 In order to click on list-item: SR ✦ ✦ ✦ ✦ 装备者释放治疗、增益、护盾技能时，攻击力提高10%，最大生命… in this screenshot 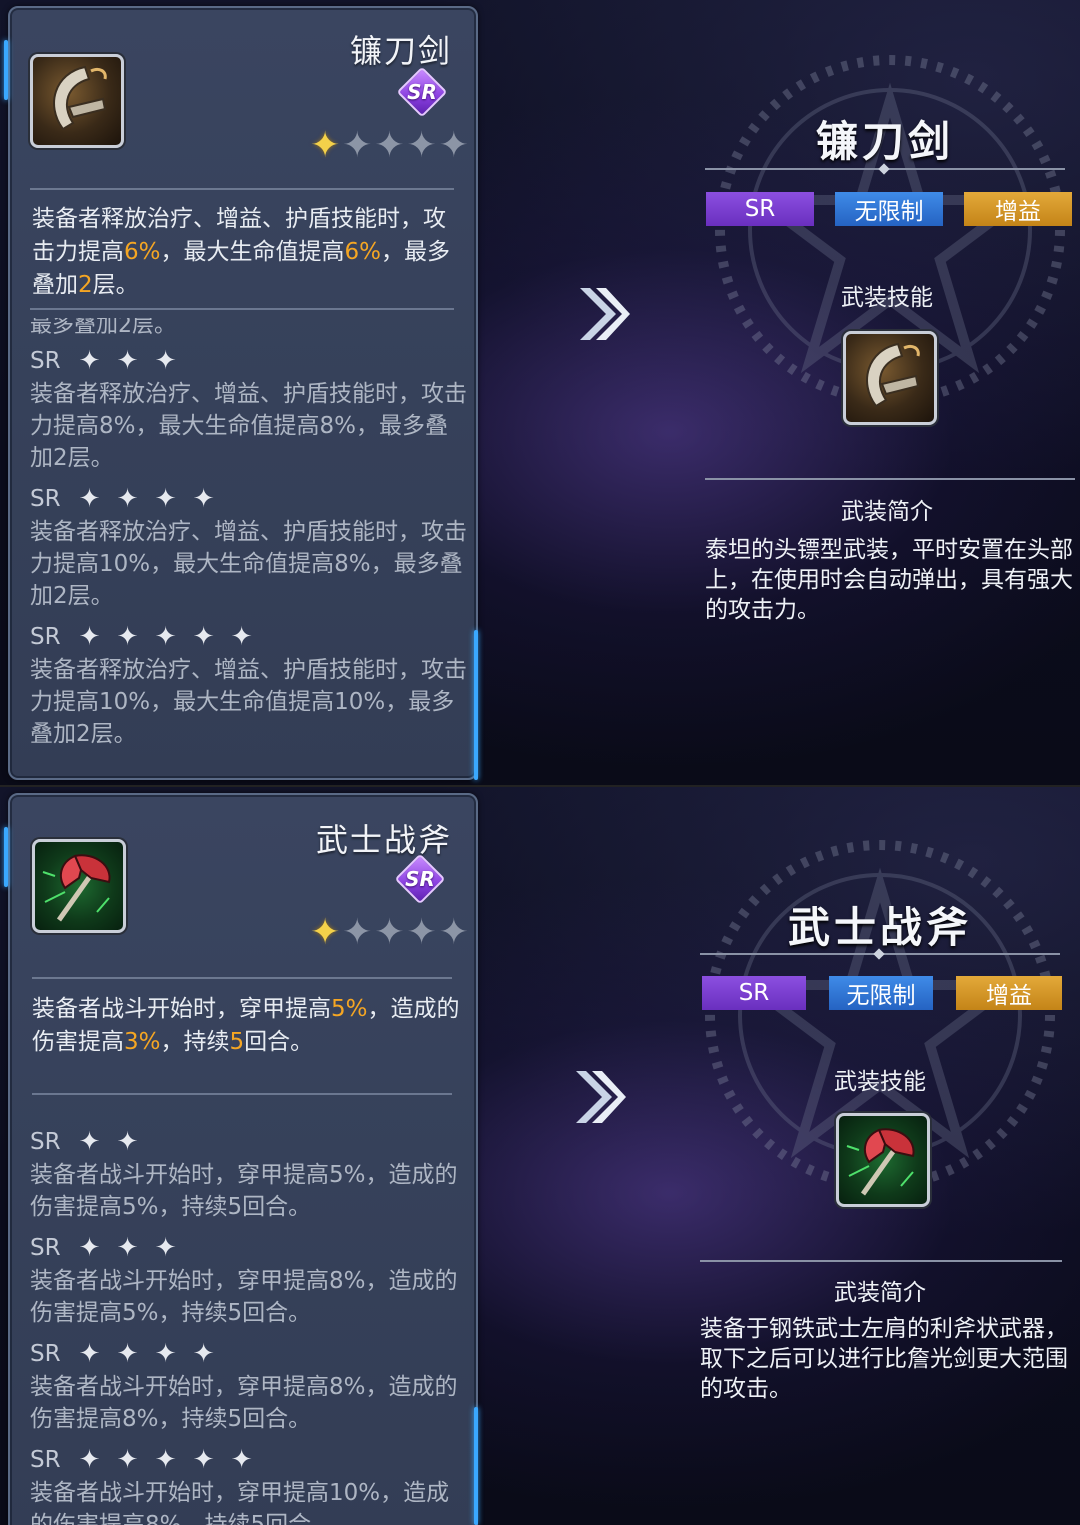, I will do `click(248, 546)`.